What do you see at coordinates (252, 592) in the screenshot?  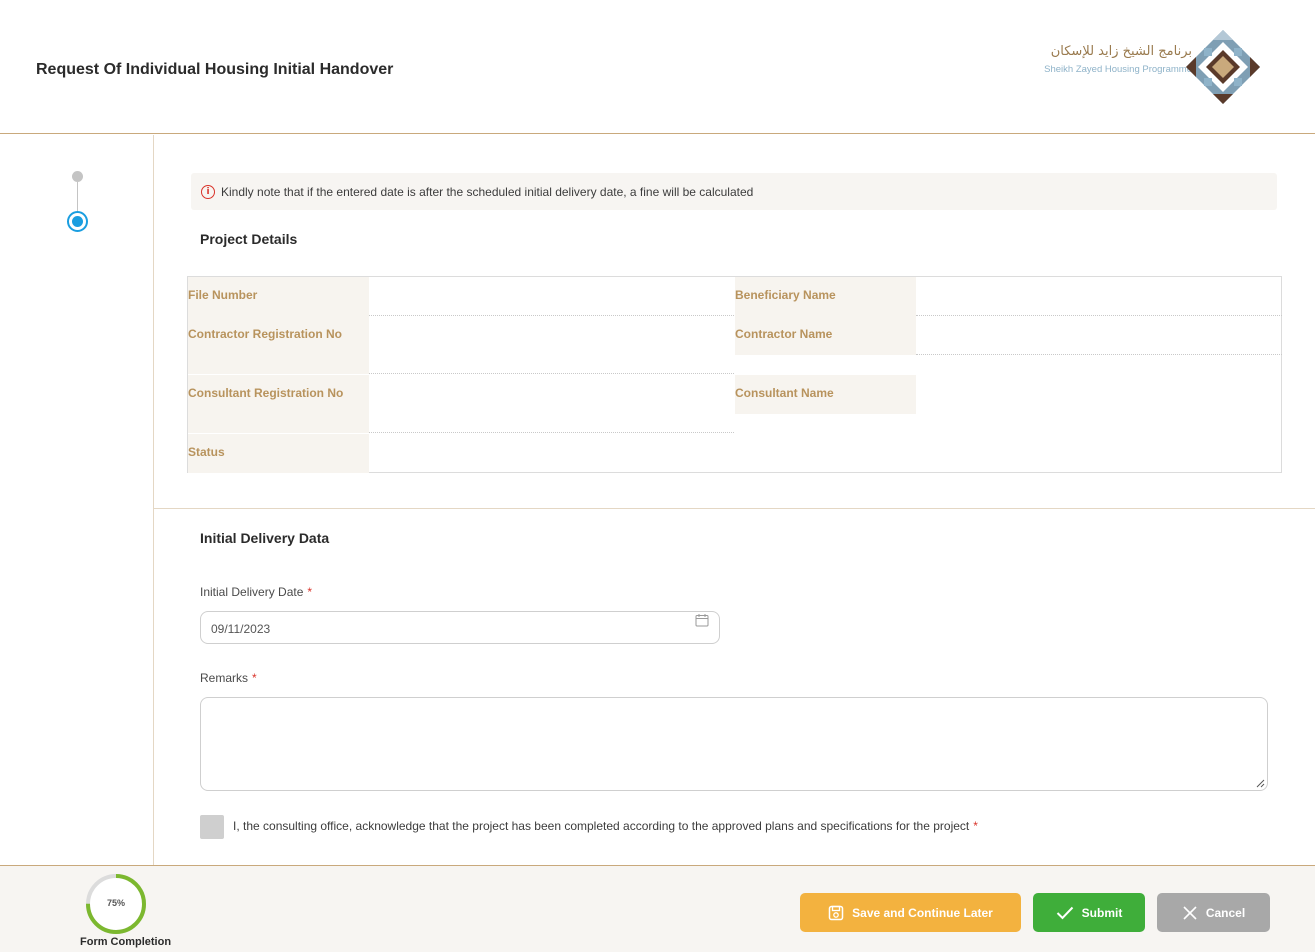 I see `delivery-date-label-text: Initial Delivery Date` at bounding box center [252, 592].